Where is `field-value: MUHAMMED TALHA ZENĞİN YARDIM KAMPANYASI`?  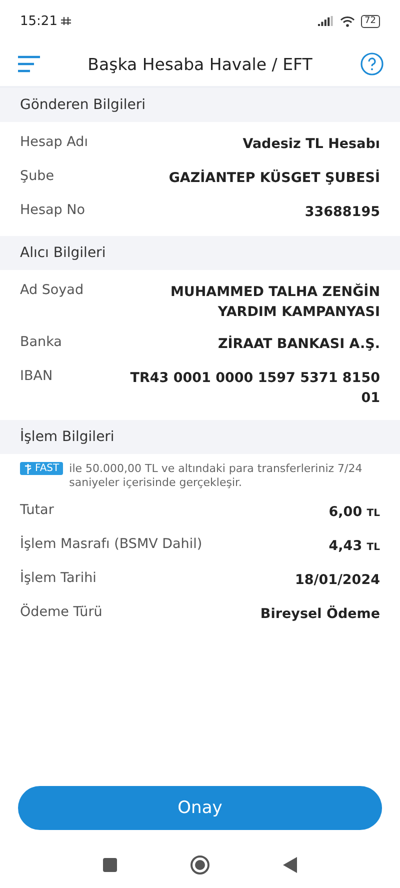
field-value: MUHAMMED TALHA ZENĞİN YARDIM KAMPANYASI is located at coordinates (274, 302).